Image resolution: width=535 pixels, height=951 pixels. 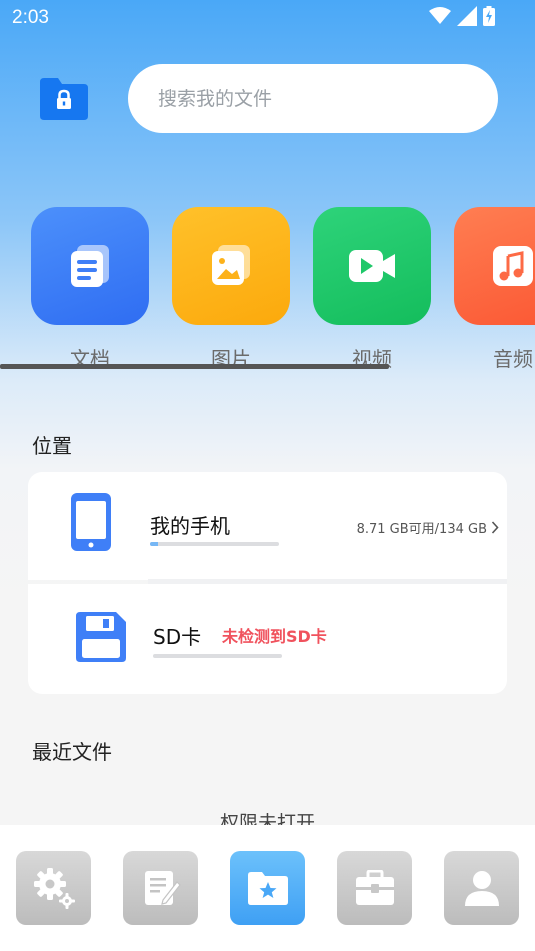 I want to click on image-icon, so click(x=231, y=265).